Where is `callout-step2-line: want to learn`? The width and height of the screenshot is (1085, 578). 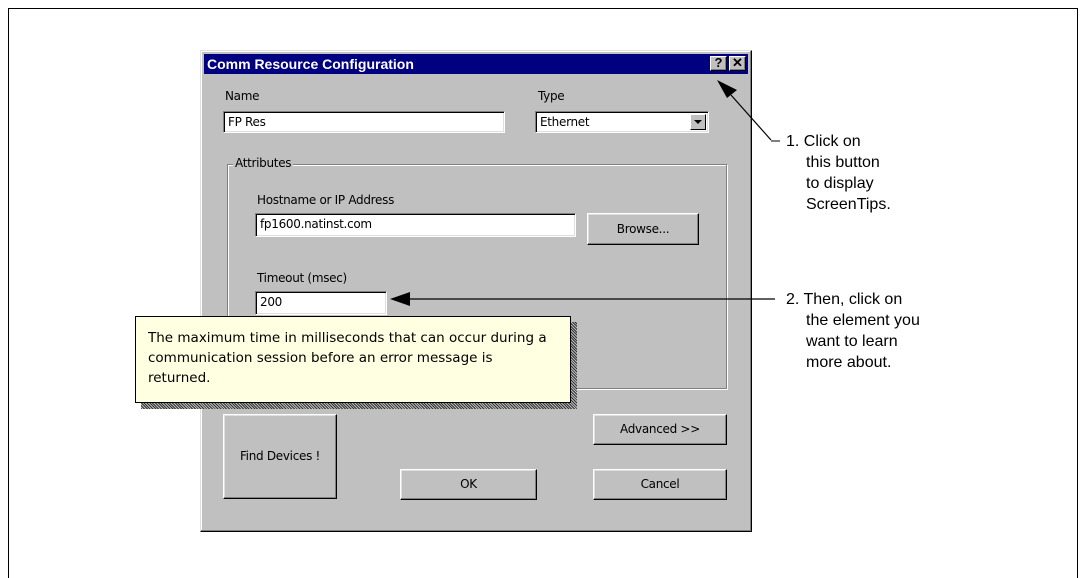 callout-step2-line: want to learn is located at coordinates (852, 341).